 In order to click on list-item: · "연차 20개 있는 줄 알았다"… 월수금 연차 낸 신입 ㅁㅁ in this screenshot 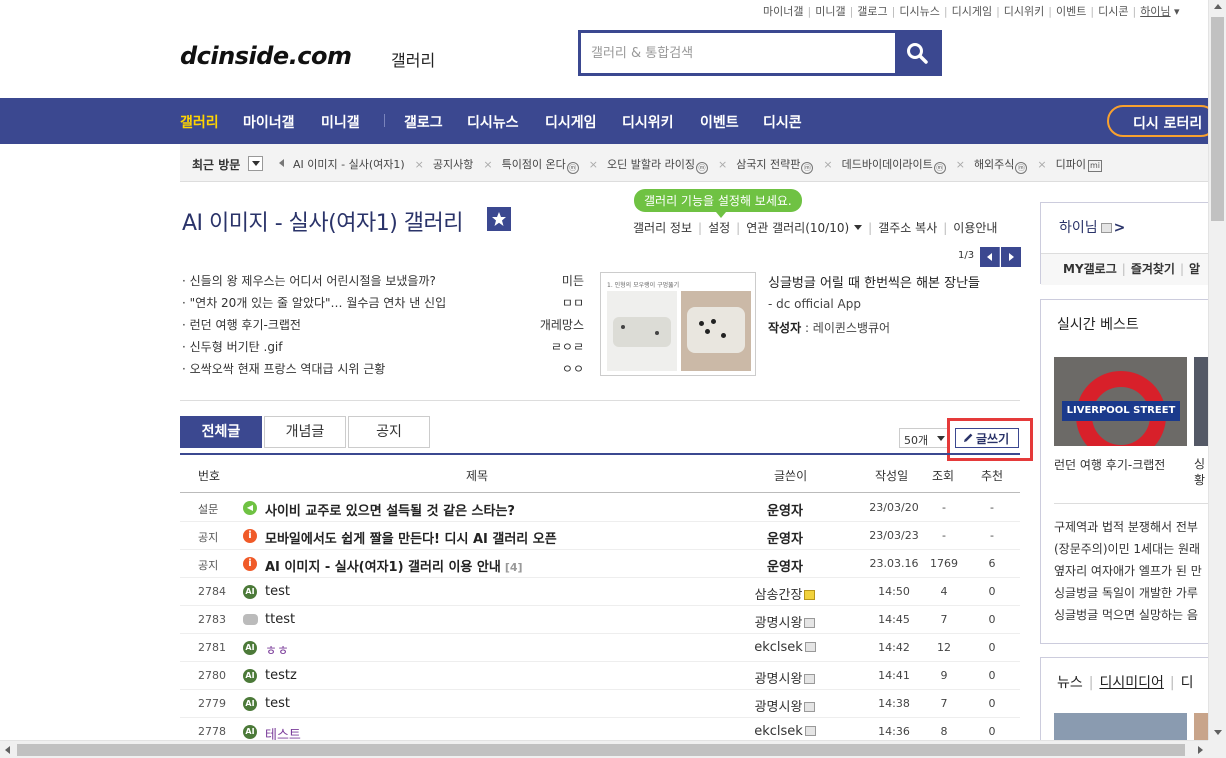, I will do `click(384, 305)`.